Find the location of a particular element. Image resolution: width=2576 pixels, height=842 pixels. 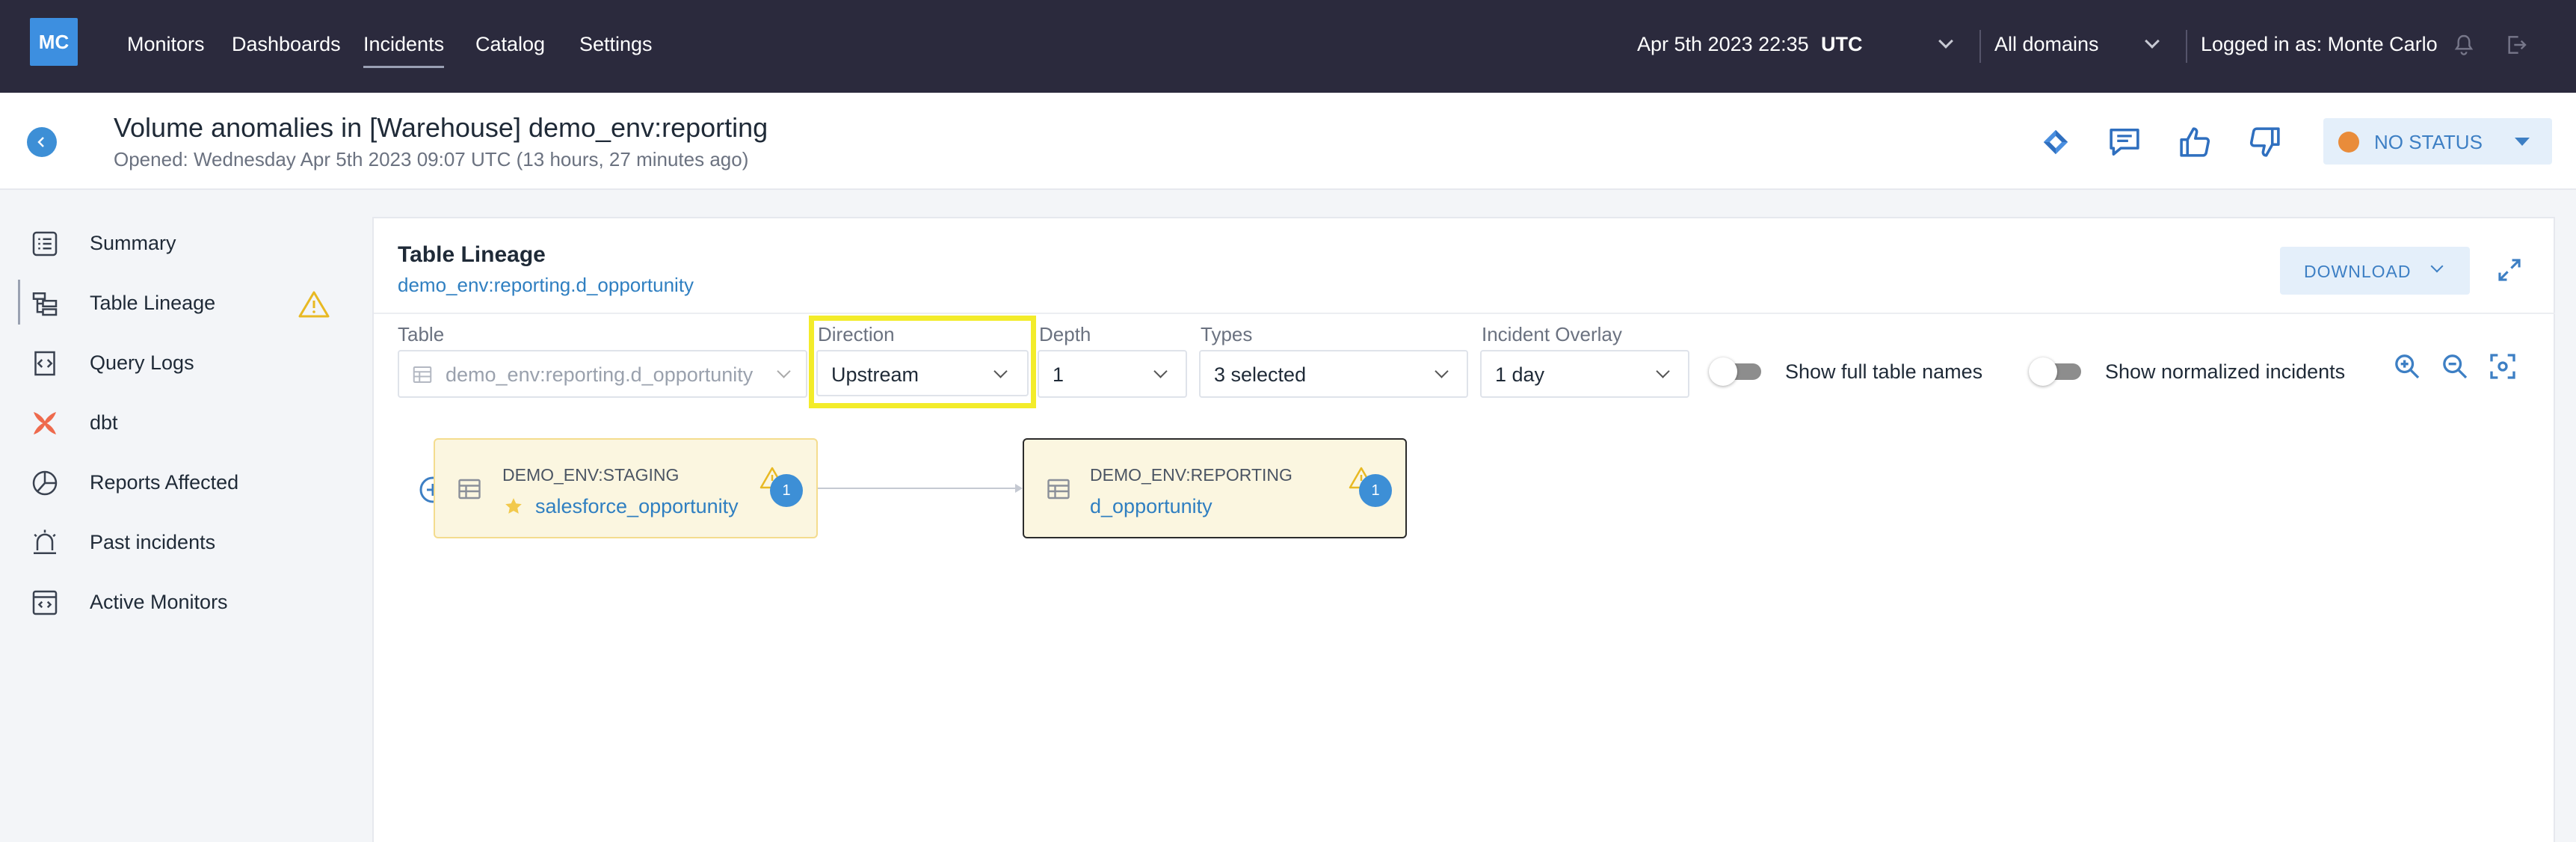

zoom-in-icon is located at coordinates (2407, 366).